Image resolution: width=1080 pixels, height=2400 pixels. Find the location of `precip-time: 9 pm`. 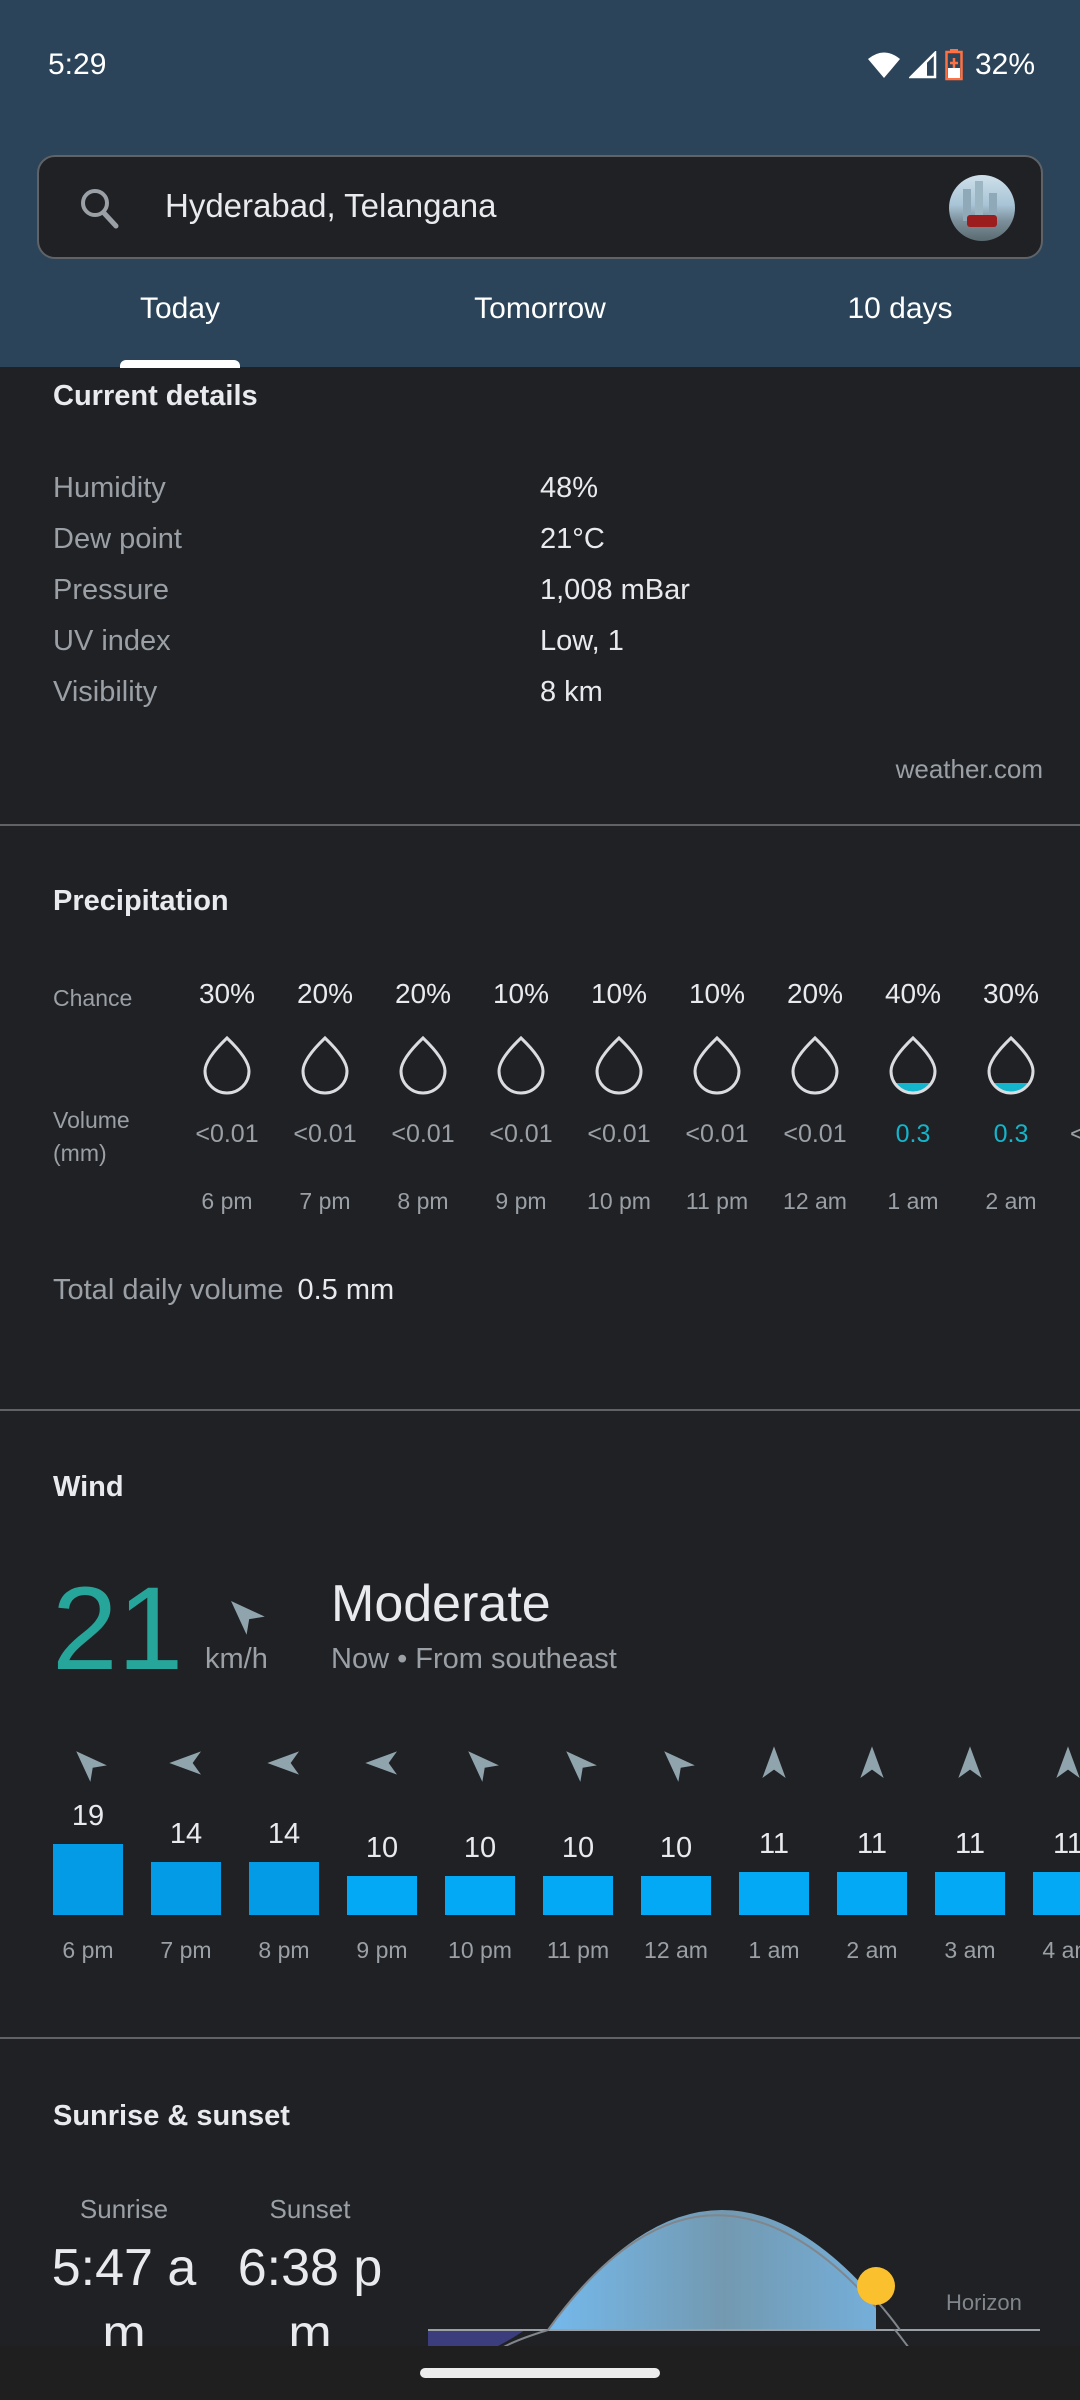

precip-time: 9 pm is located at coordinates (521, 1201).